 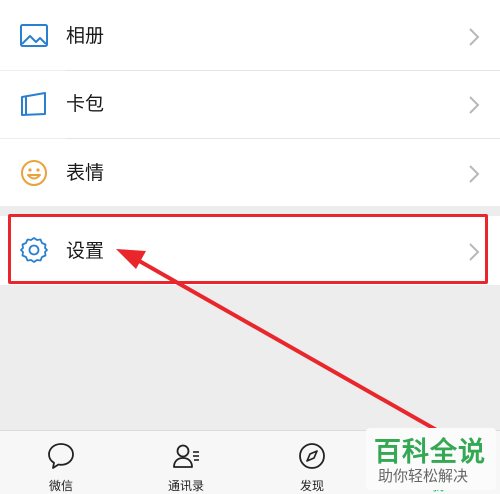 I want to click on watermark-subtitle: 助你轻松解决, so click(x=423, y=476).